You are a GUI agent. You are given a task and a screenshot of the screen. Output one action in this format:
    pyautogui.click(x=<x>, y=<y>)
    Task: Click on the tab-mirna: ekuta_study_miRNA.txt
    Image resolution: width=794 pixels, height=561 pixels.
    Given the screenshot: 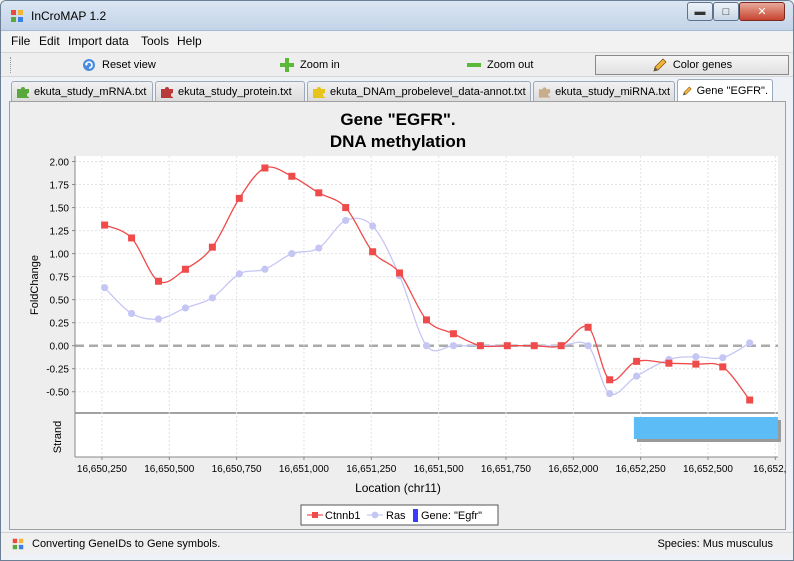 What is the action you would take?
    pyautogui.click(x=604, y=91)
    